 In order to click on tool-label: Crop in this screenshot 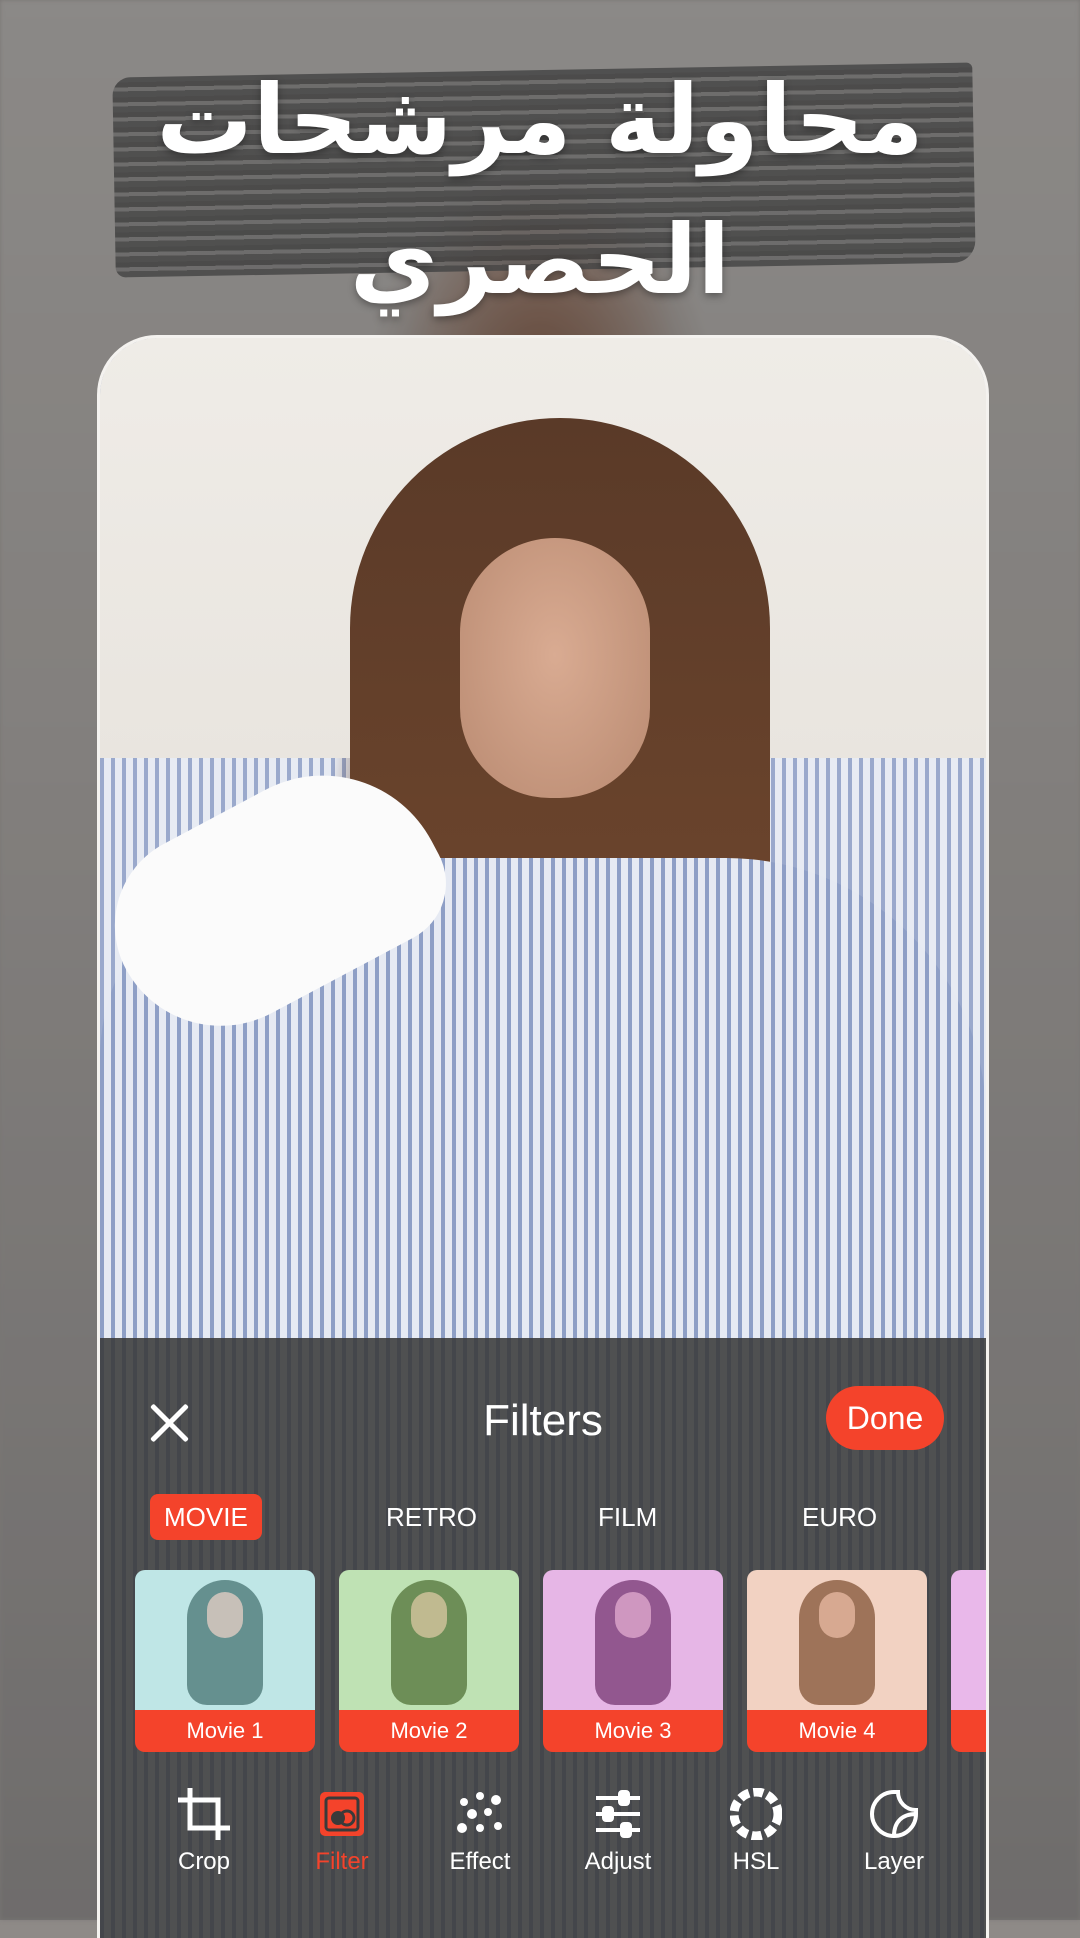, I will do `click(204, 1861)`.